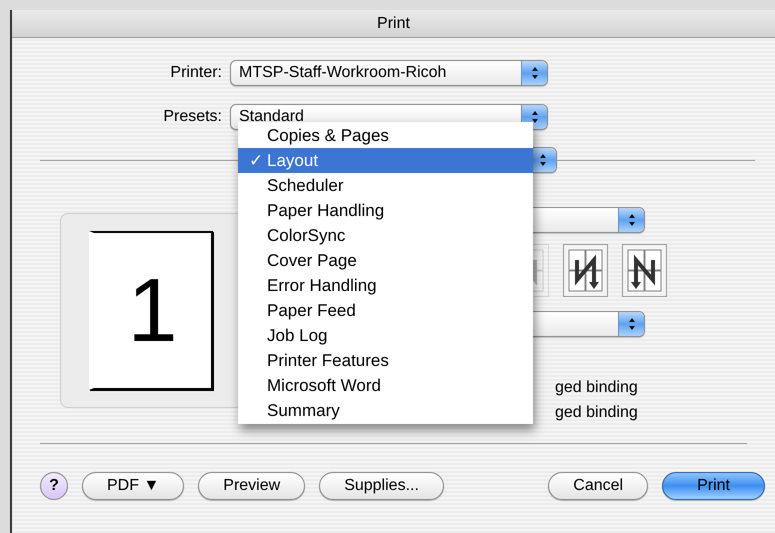 The width and height of the screenshot is (775, 533). Describe the element at coordinates (252, 486) in the screenshot. I see `dialog-button: Preview` at that location.